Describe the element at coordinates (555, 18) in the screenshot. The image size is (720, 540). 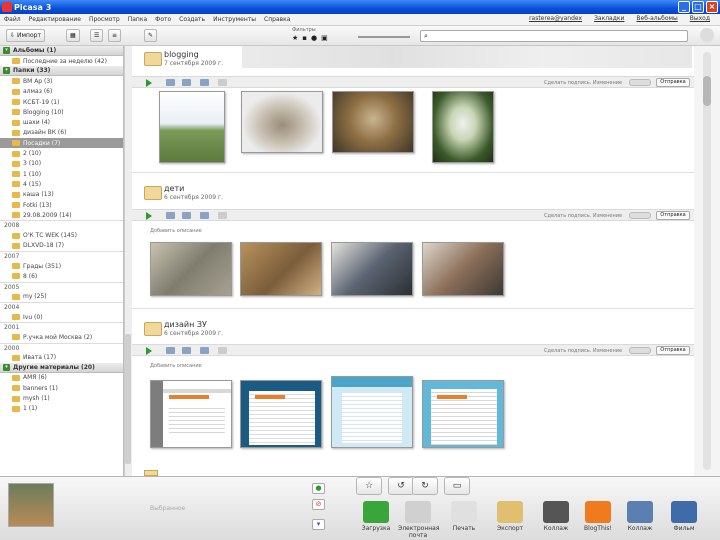
I see `account-link: rasterea@yandex` at that location.